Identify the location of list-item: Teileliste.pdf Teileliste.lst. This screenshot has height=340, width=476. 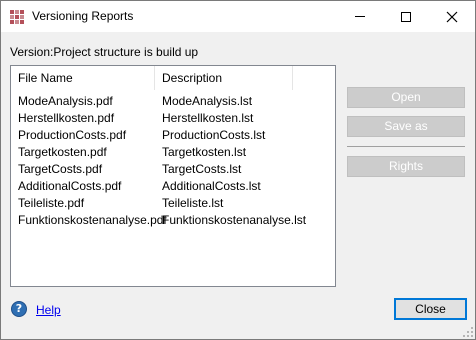
(173, 203).